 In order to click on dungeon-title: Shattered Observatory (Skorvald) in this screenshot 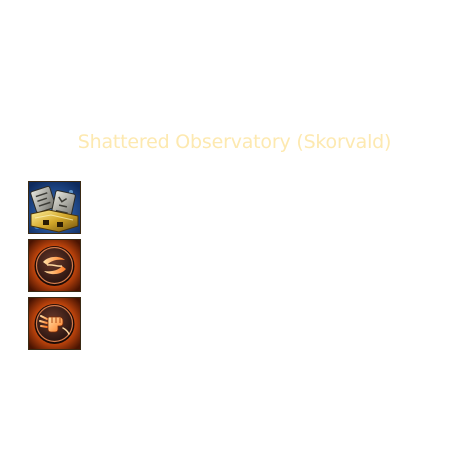, I will do `click(234, 142)`.